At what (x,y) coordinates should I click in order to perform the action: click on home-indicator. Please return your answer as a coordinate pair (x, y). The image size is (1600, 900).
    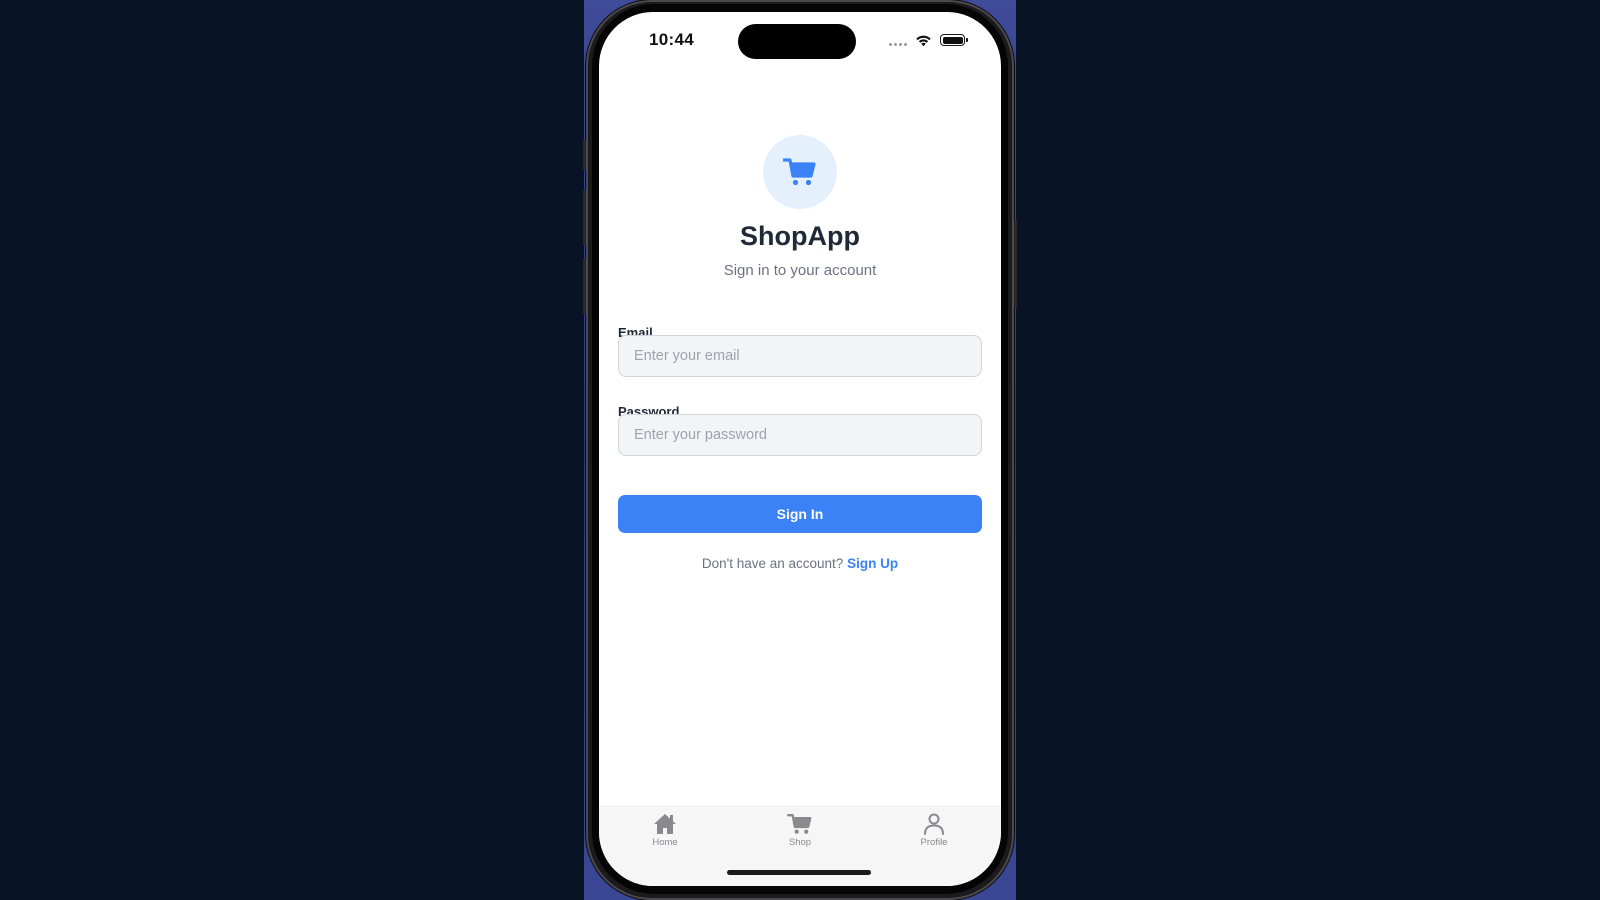
    Looking at the image, I should click on (799, 872).